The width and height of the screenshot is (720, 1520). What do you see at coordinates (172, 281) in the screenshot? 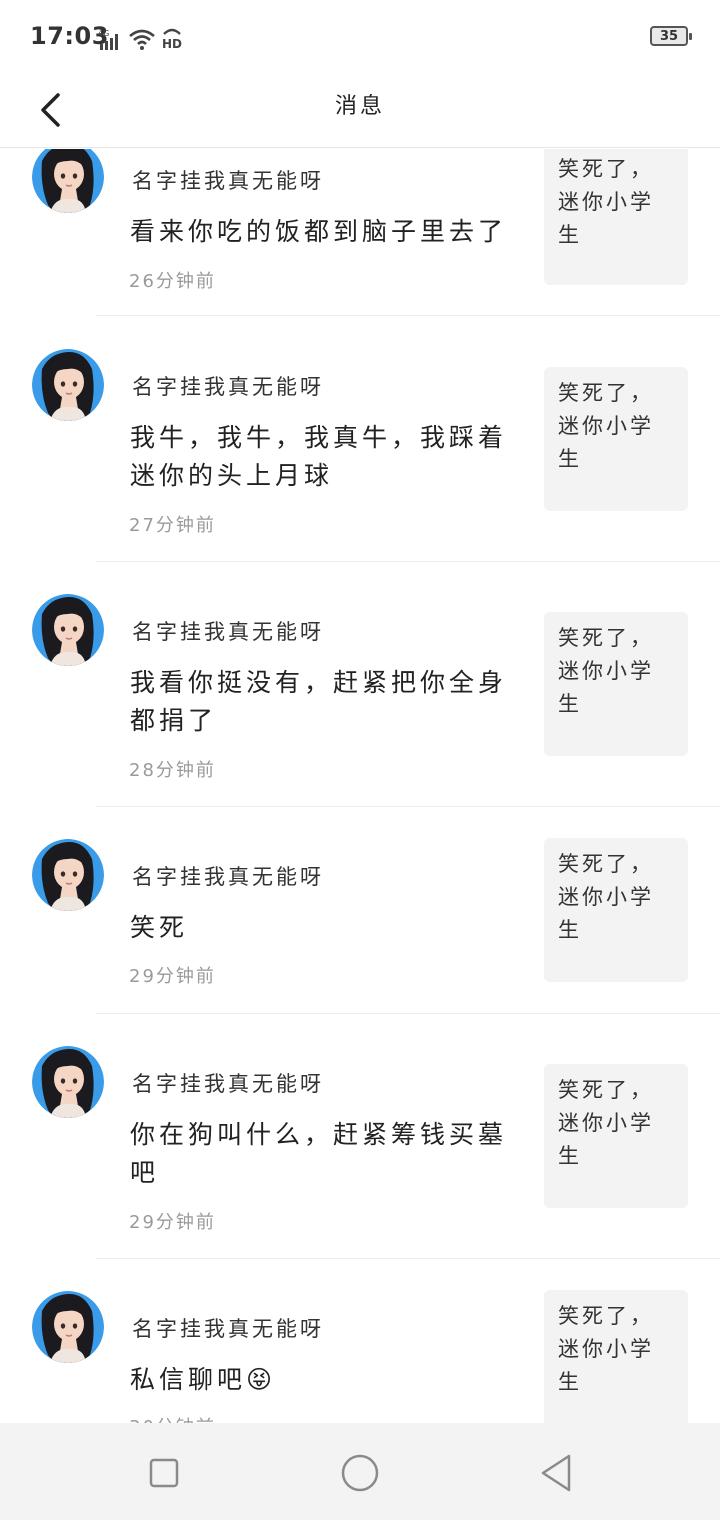
I see `message-time: 26分钟前` at bounding box center [172, 281].